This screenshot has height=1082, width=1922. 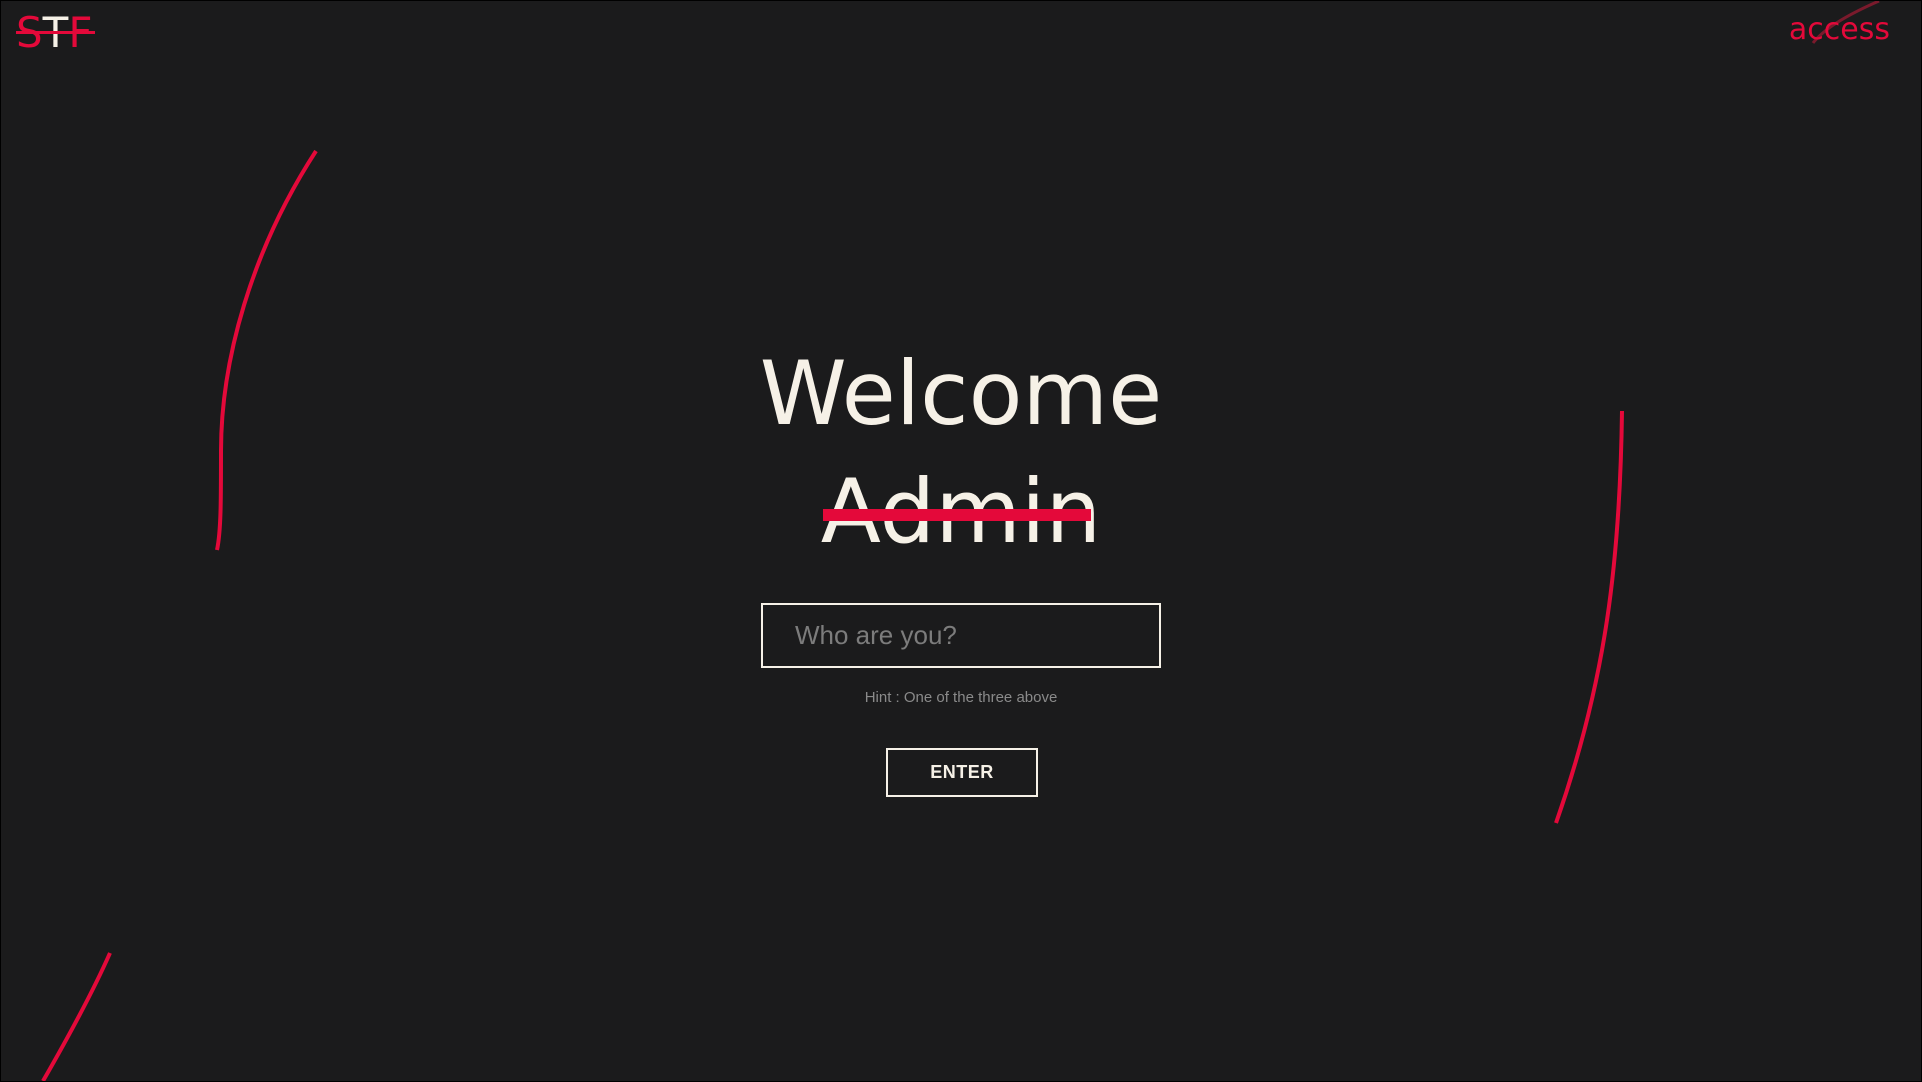 I want to click on admin-struck-word: Admin, so click(x=961, y=512).